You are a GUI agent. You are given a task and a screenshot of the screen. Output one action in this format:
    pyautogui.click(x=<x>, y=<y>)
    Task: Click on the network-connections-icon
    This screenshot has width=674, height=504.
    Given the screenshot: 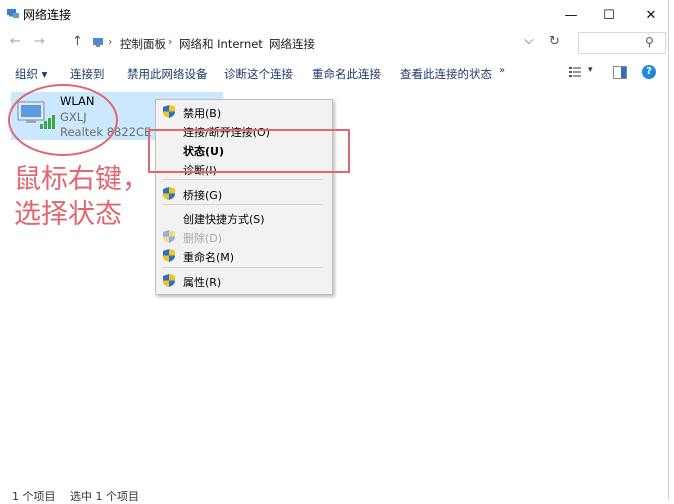 What is the action you would take?
    pyautogui.click(x=13, y=13)
    